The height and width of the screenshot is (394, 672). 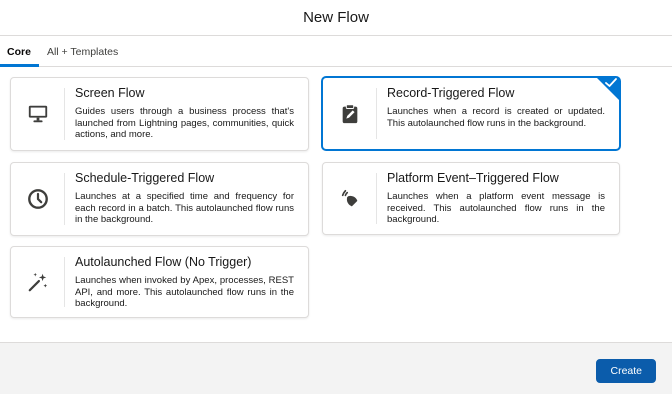 What do you see at coordinates (473, 178) in the screenshot?
I see `card-title: Platform Event–Triggered Flow` at bounding box center [473, 178].